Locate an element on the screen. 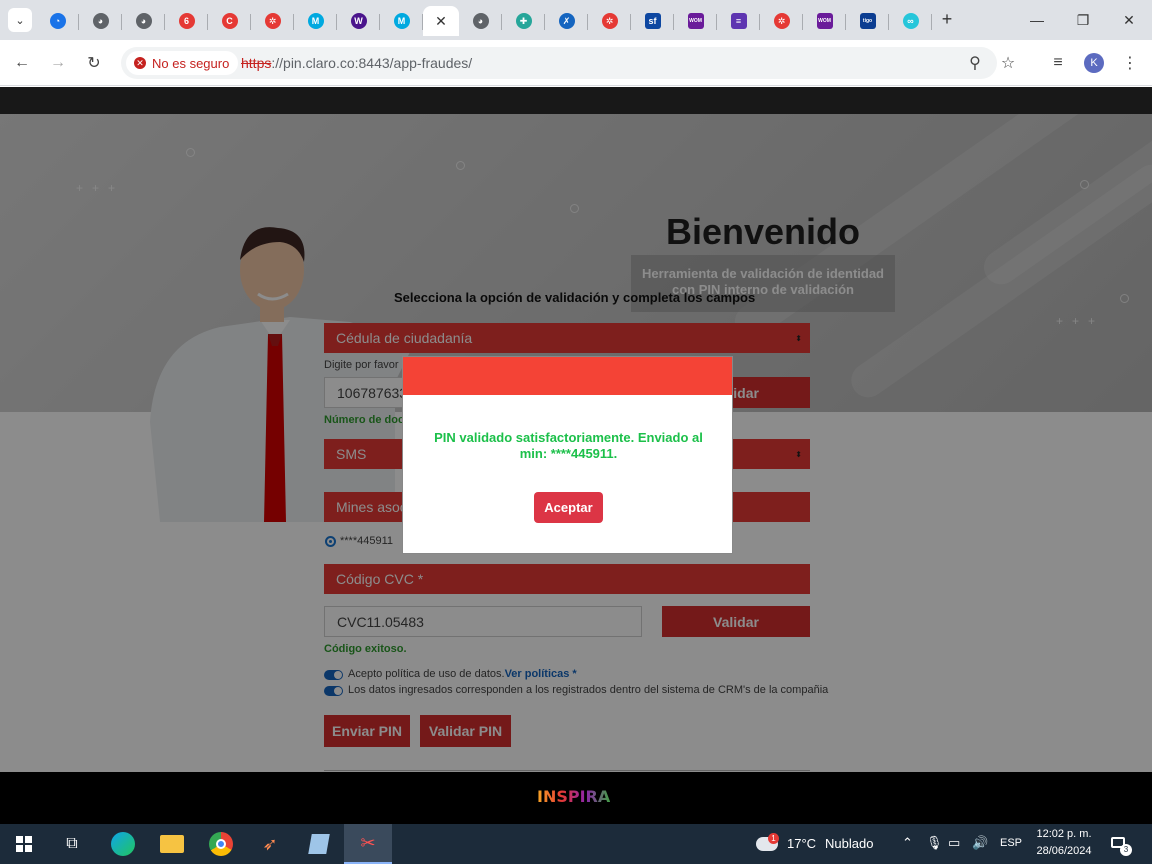  clock-time: 12:02 p. m. is located at coordinates (1064, 834).